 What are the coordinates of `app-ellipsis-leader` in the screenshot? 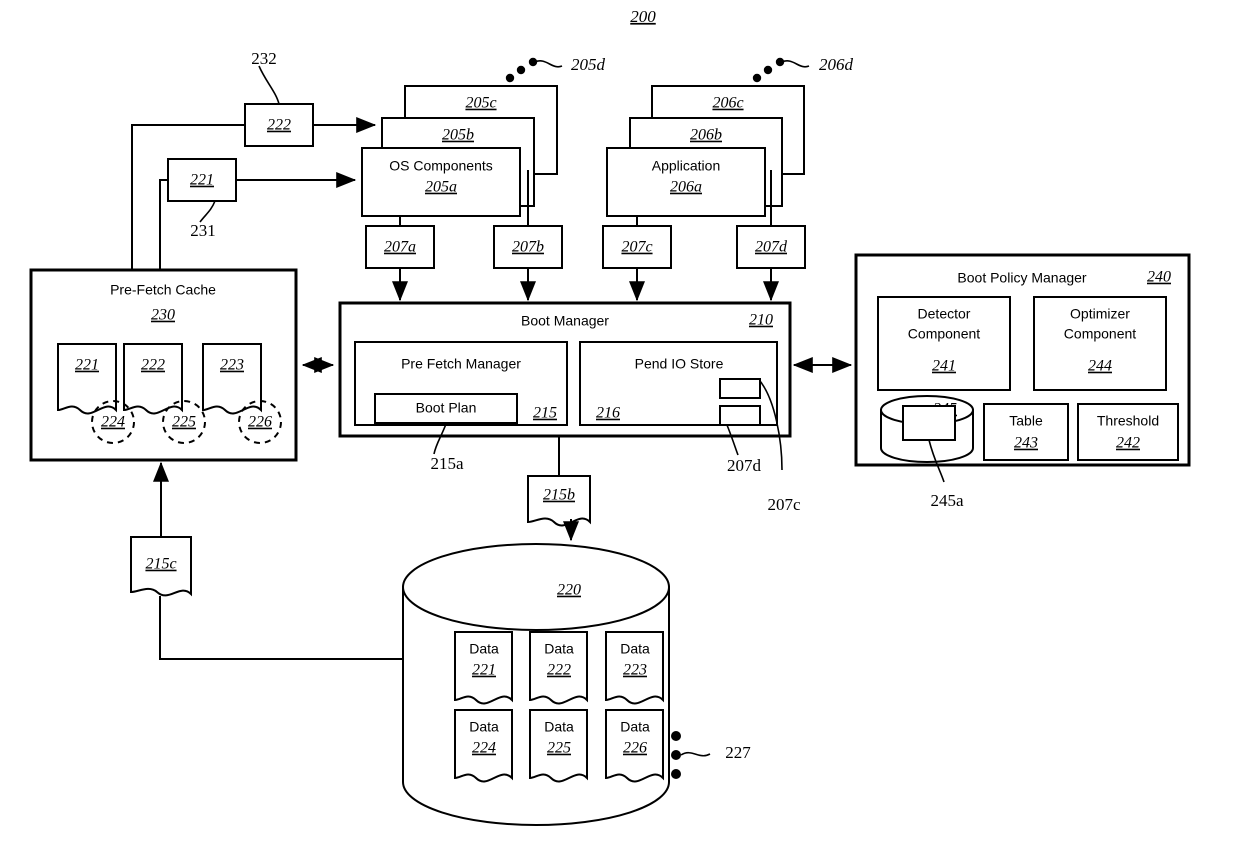 It's located at (795, 64).